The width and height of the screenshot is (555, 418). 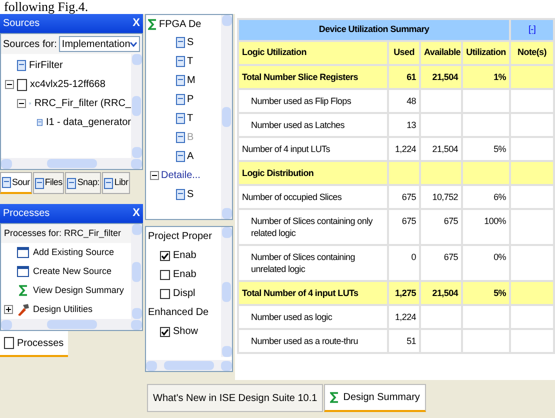 I want to click on processes-for-label: Processes for: RRC_Fir_filter, so click(x=66, y=233).